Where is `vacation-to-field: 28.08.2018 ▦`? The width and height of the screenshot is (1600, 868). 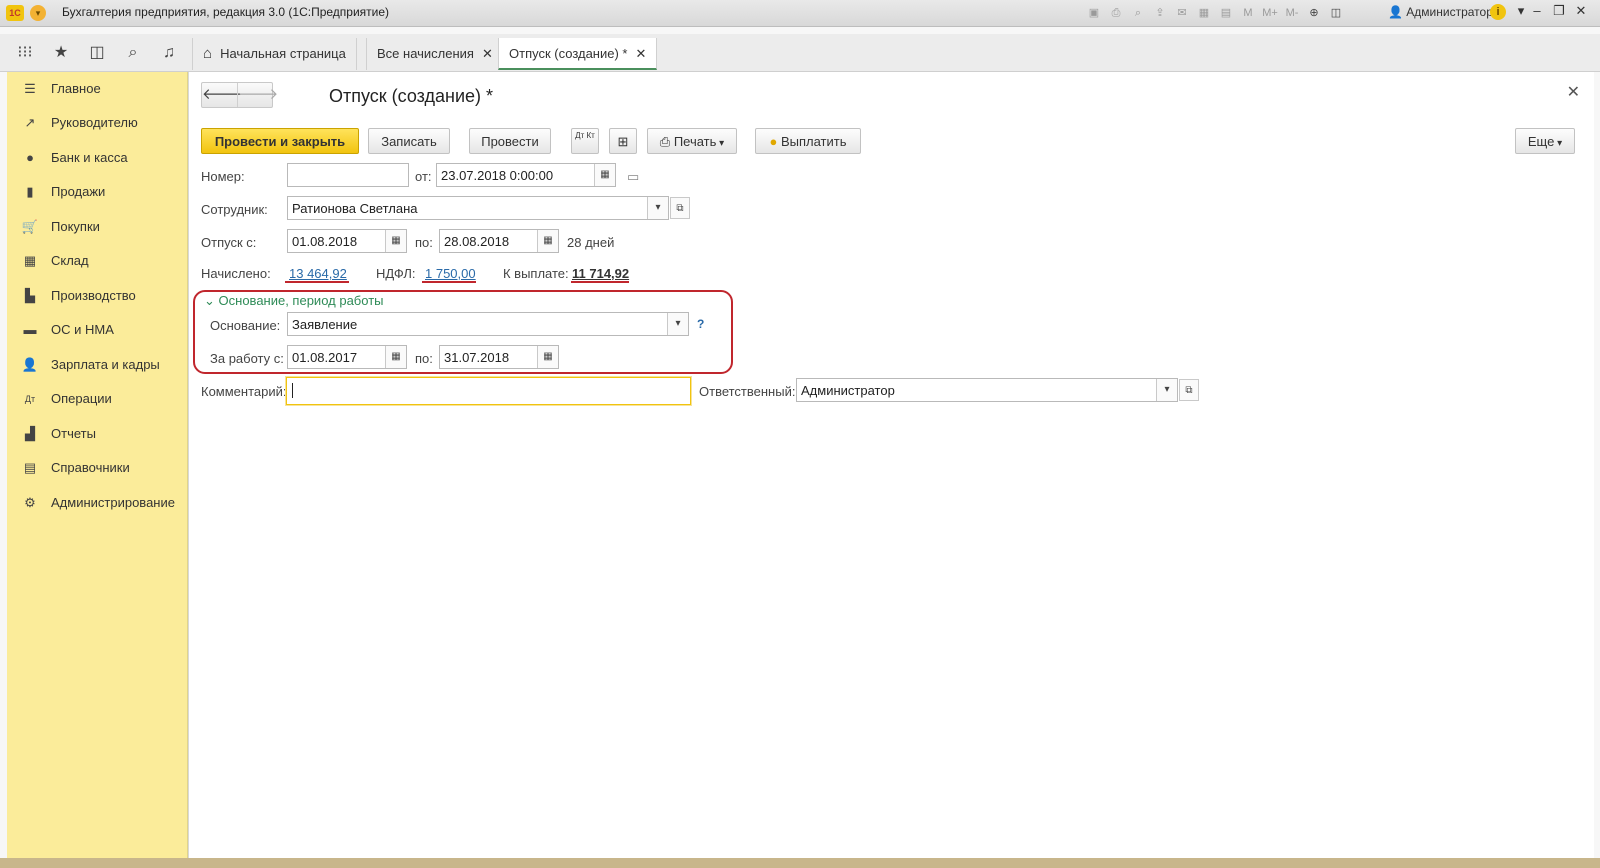
vacation-to-field: 28.08.2018 ▦ is located at coordinates (499, 241).